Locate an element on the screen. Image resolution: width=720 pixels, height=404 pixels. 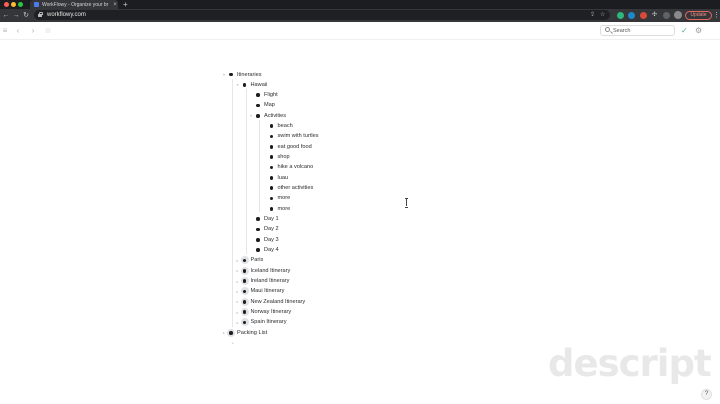
outline-item: Flight is located at coordinates (263, 95).